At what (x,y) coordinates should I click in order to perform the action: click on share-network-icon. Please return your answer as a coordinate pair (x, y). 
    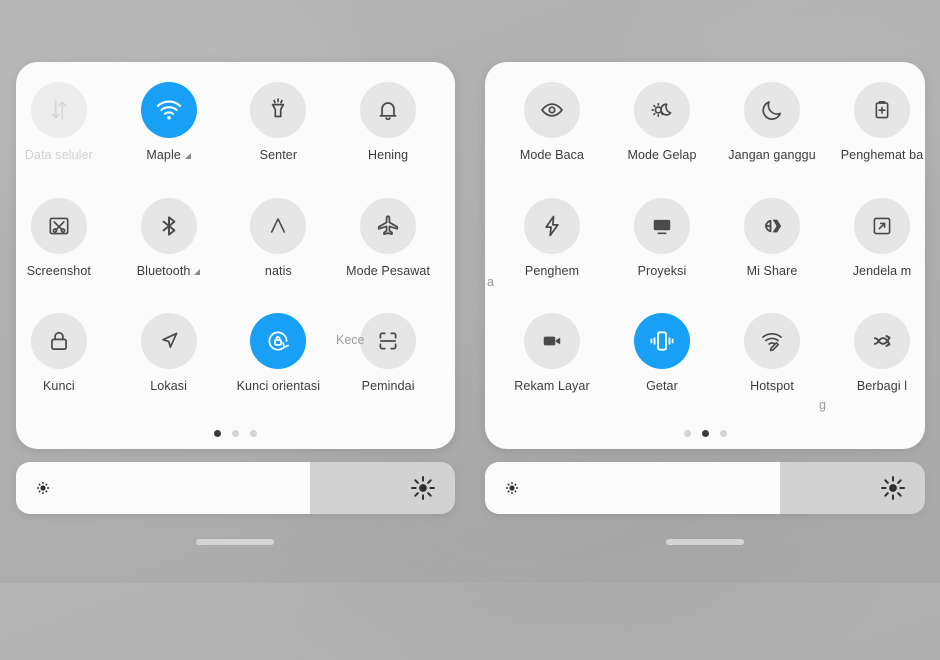
    Looking at the image, I should click on (882, 341).